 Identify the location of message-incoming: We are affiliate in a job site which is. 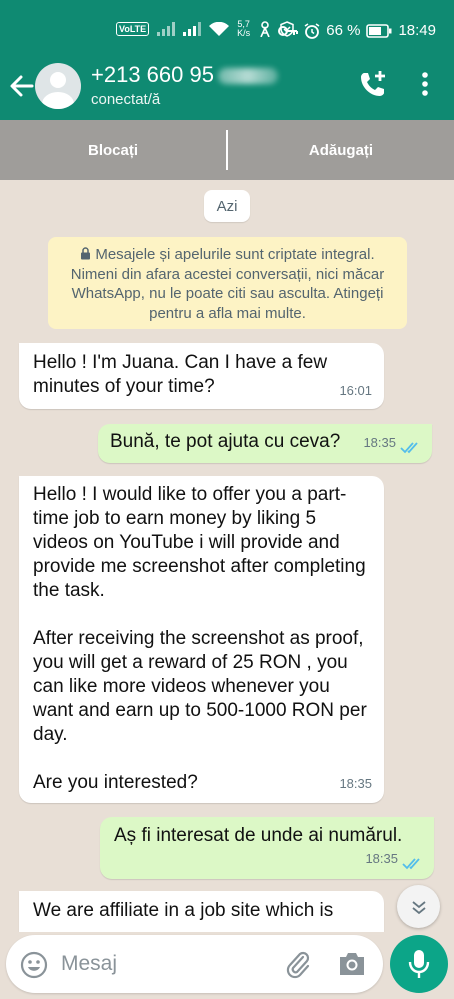
(201, 911).